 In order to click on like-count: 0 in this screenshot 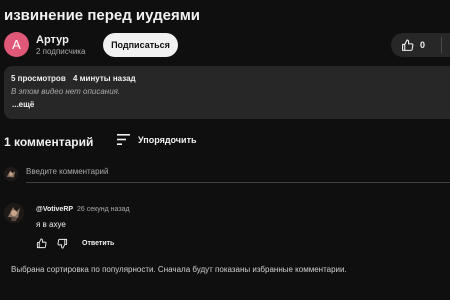, I will do `click(423, 45)`.